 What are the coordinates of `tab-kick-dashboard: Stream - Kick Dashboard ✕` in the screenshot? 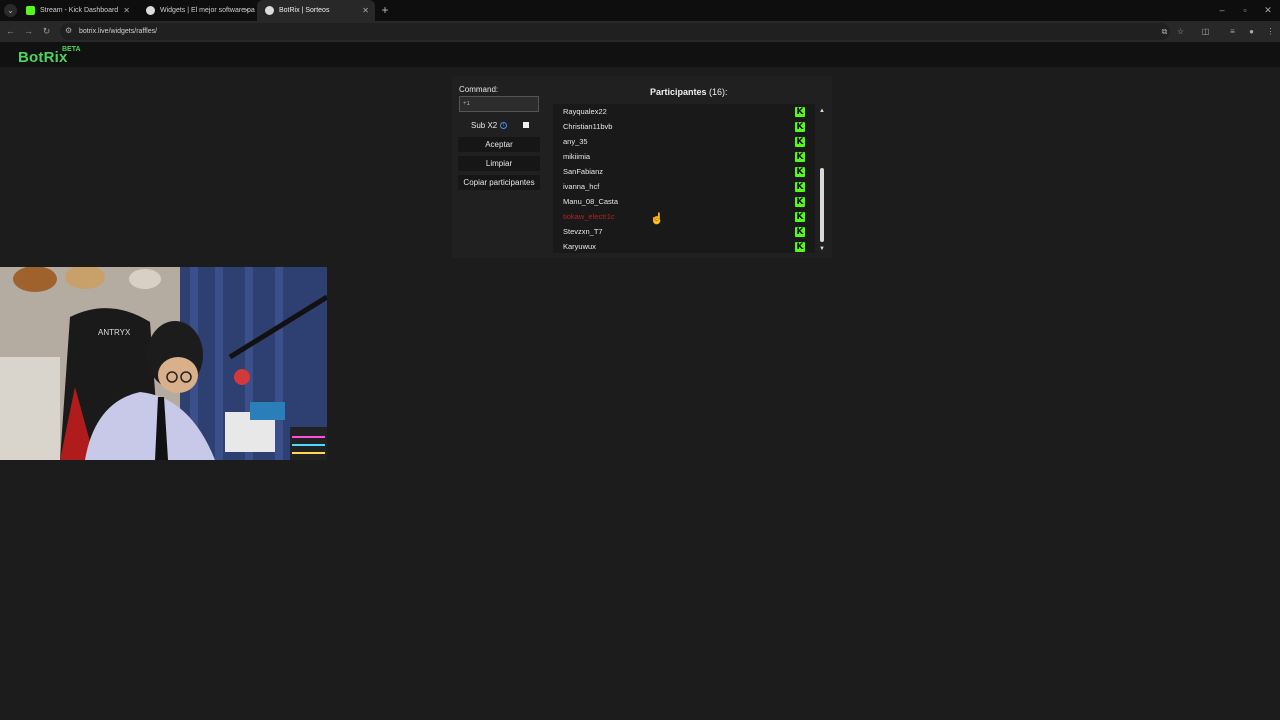 It's located at (77, 10).